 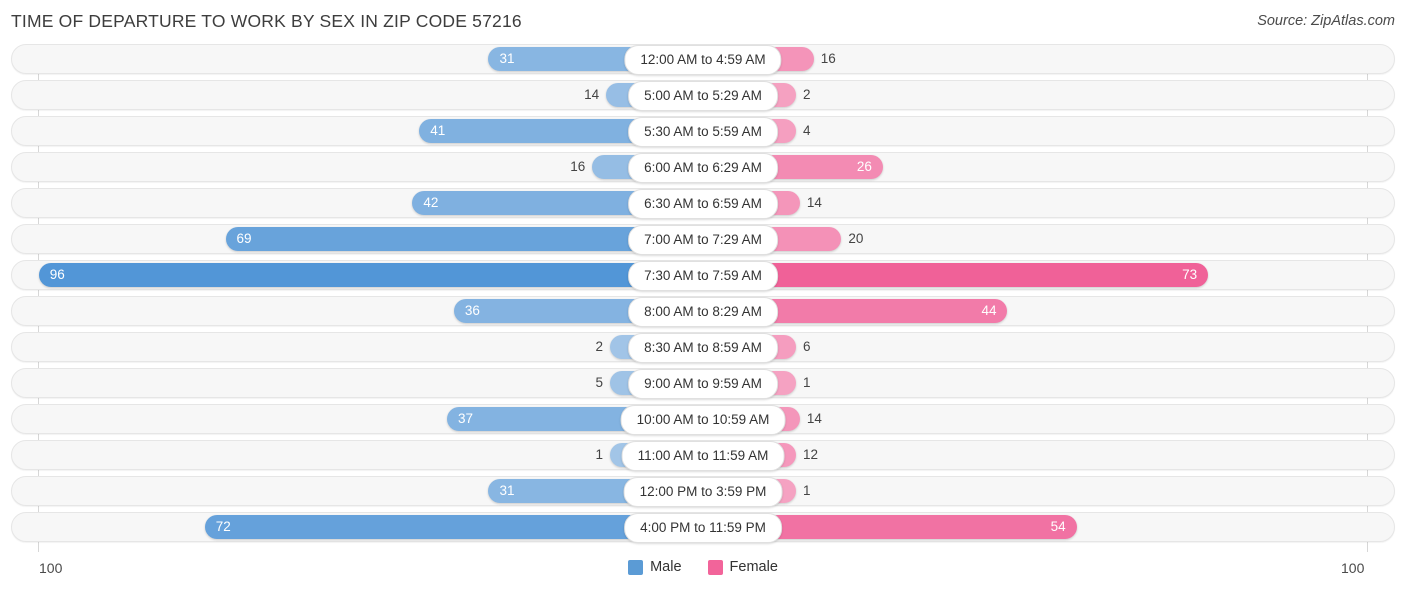 I want to click on legend-item-male: Male, so click(x=655, y=567).